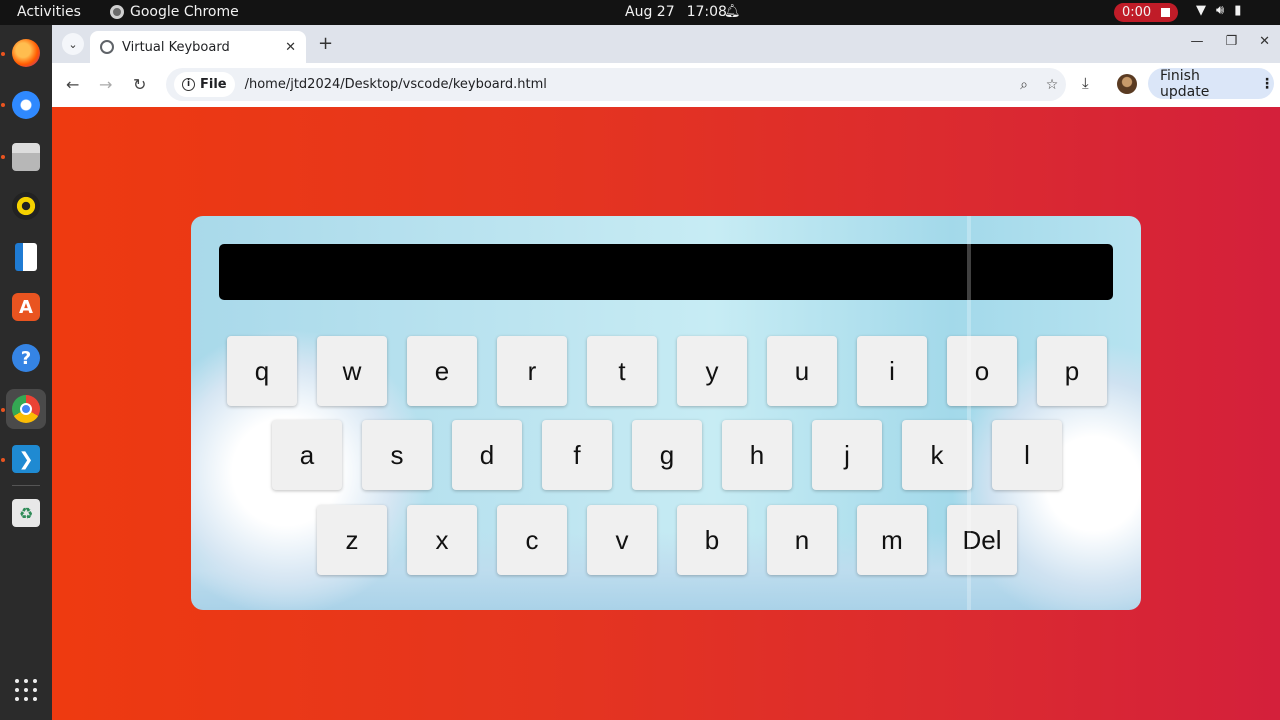  Describe the element at coordinates (757, 455) in the screenshot. I see `key-h: h` at that location.